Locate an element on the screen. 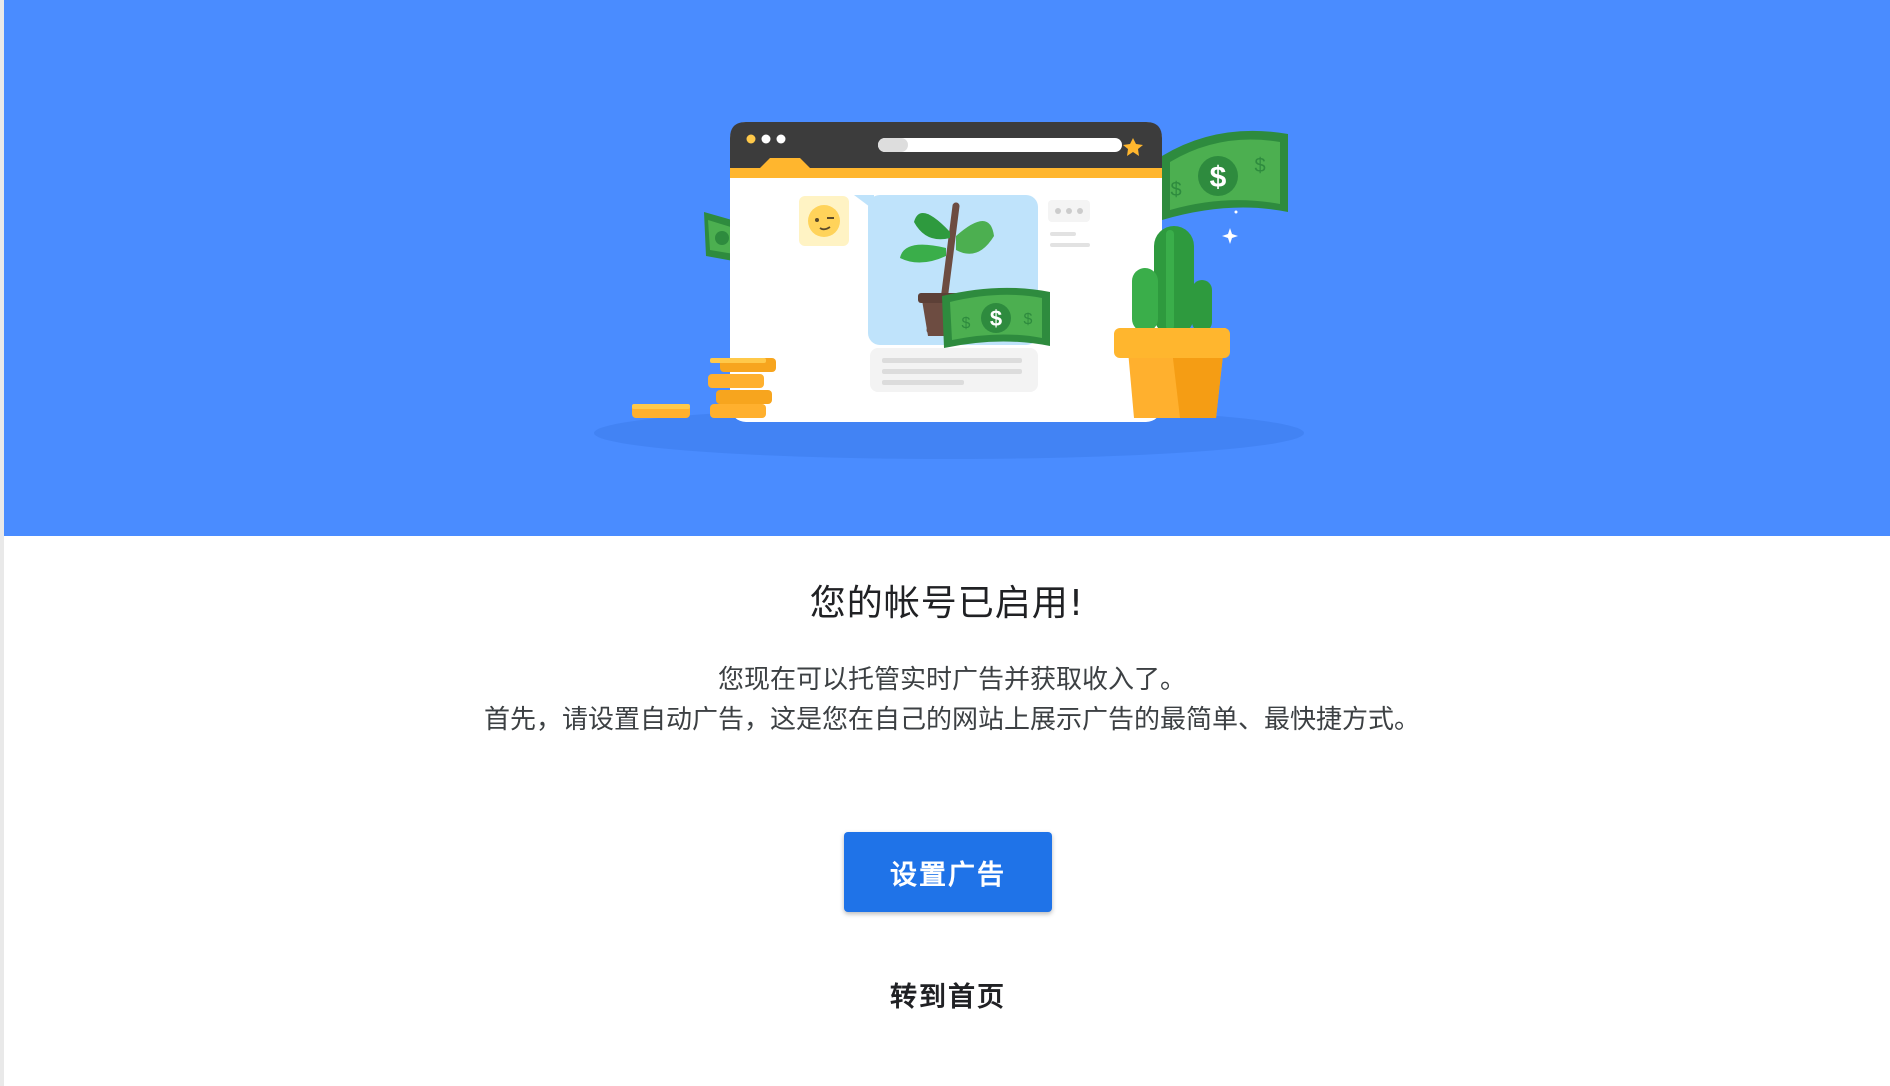 Image resolution: width=1890 pixels, height=1086 pixels. hero-illustration: $ $ $ $ $ $ is located at coordinates (949, 290).